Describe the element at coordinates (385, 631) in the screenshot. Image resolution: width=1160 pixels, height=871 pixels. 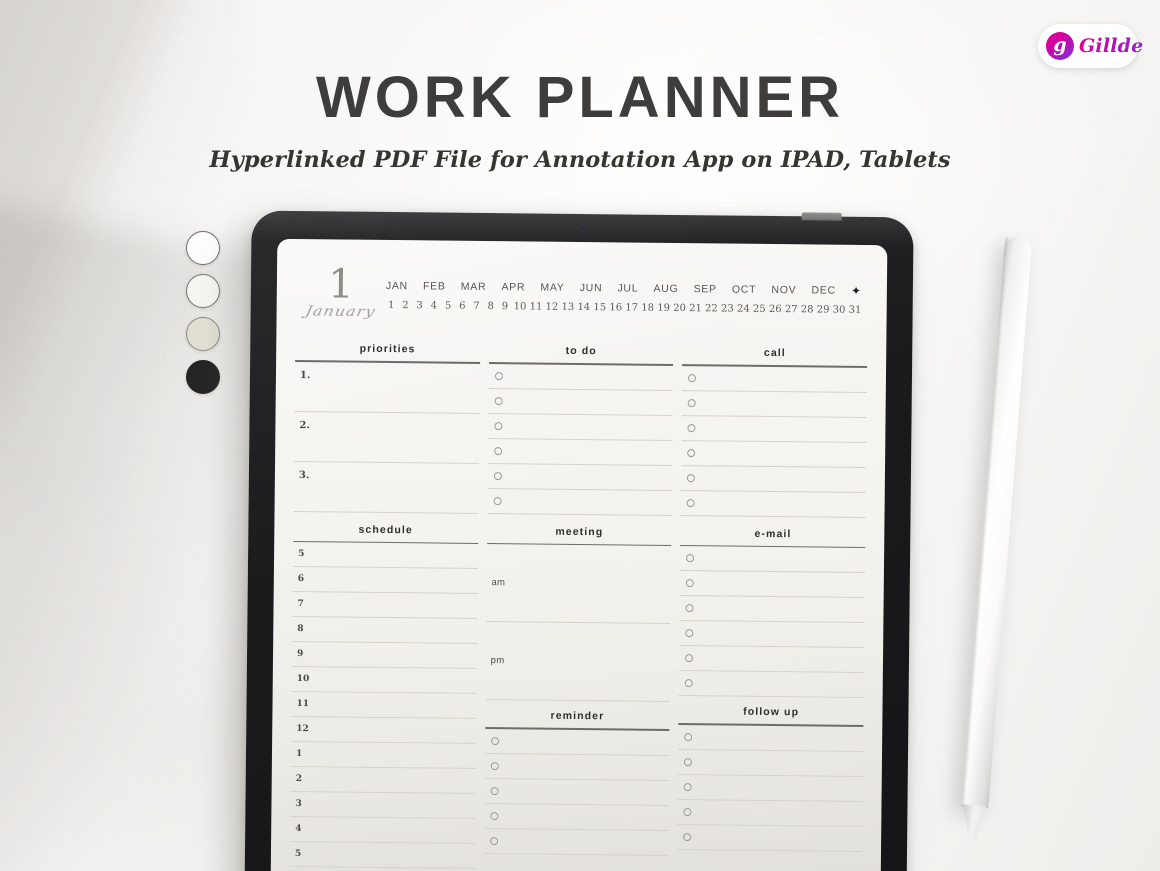
I see `list-item: 8` at that location.